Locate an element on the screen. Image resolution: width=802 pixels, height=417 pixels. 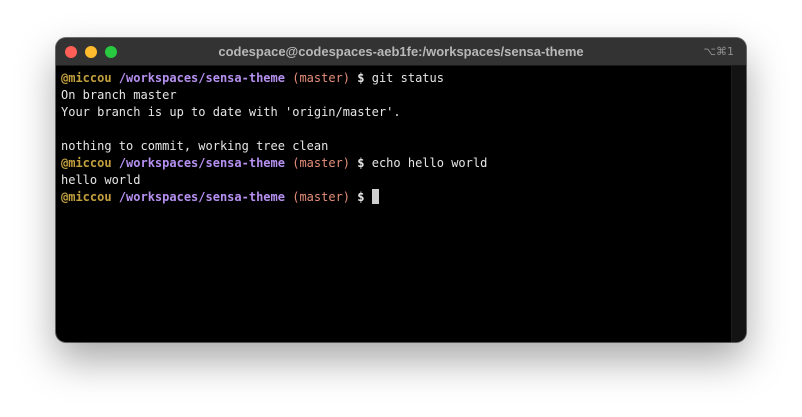
command-text: echo hello world is located at coordinates (429, 163).